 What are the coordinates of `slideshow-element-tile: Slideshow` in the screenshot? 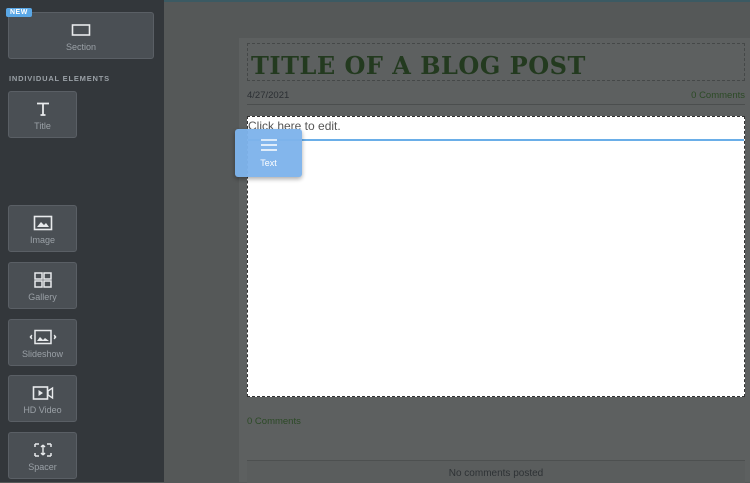 It's located at (42, 342).